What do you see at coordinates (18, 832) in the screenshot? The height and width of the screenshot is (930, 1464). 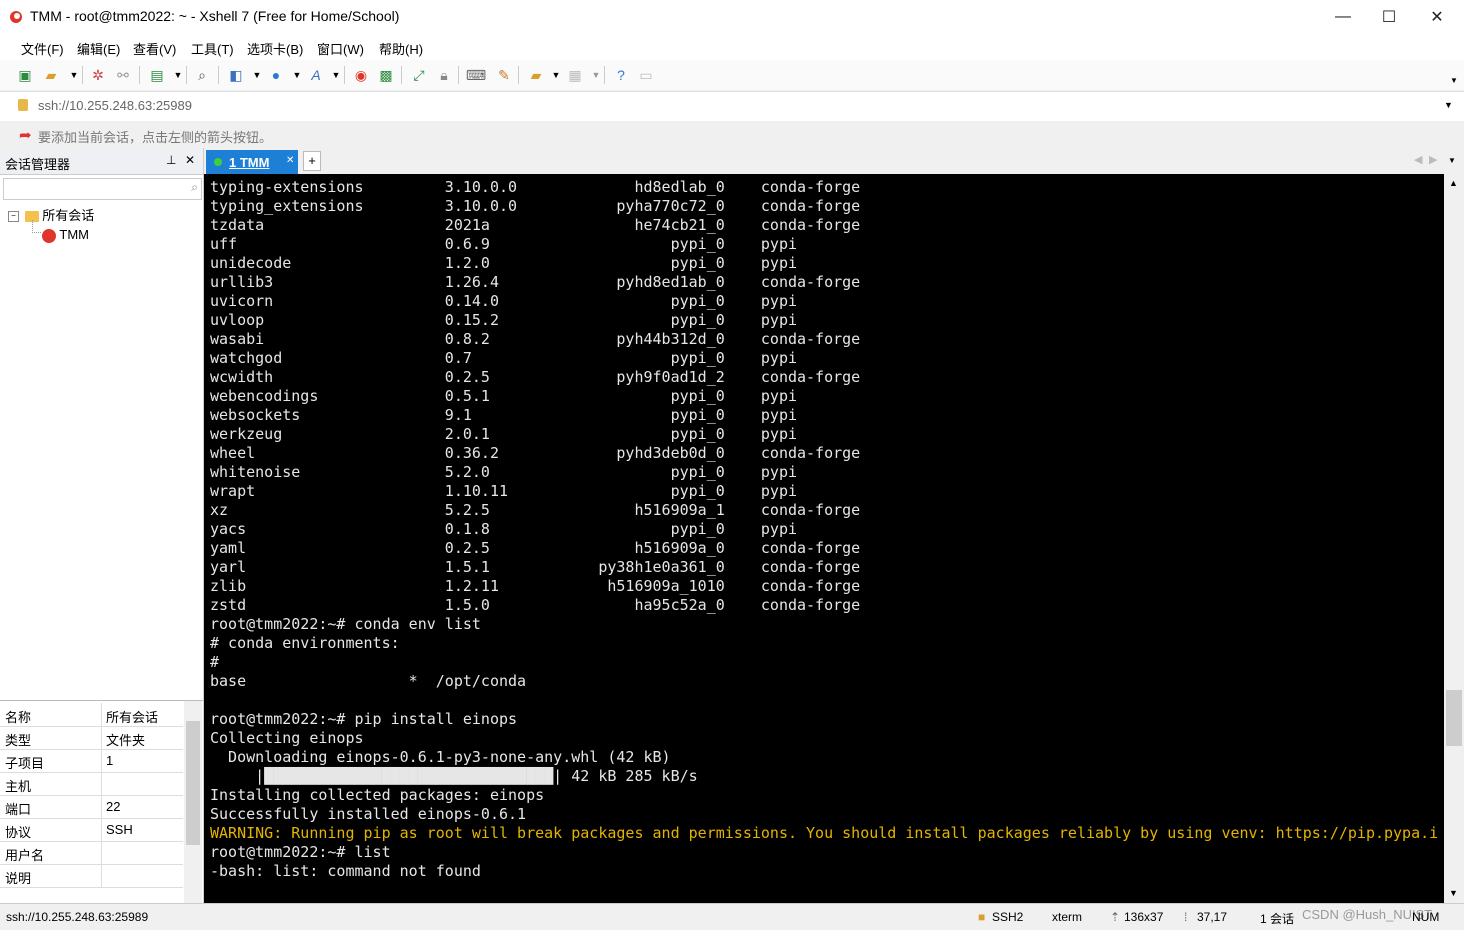 I see `property-key: 协议` at bounding box center [18, 832].